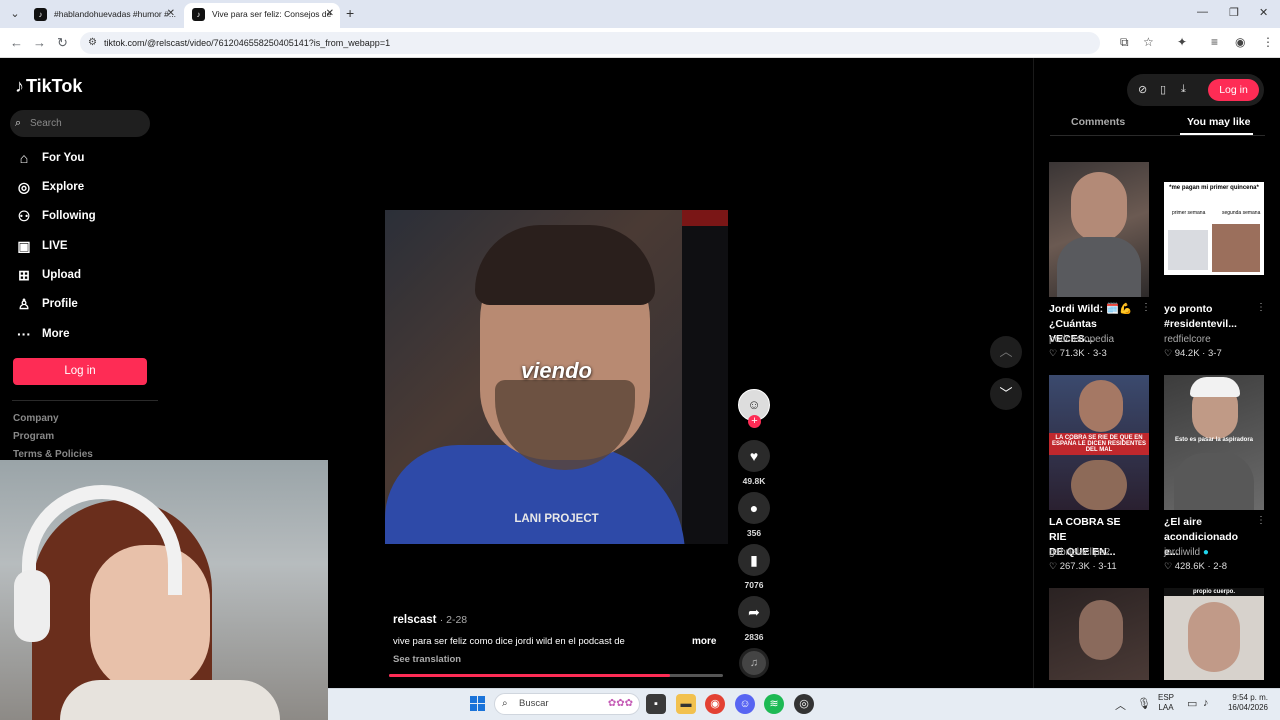 The image size is (1280, 720). I want to click on tray-expand-icon: ︿, so click(1120, 705).